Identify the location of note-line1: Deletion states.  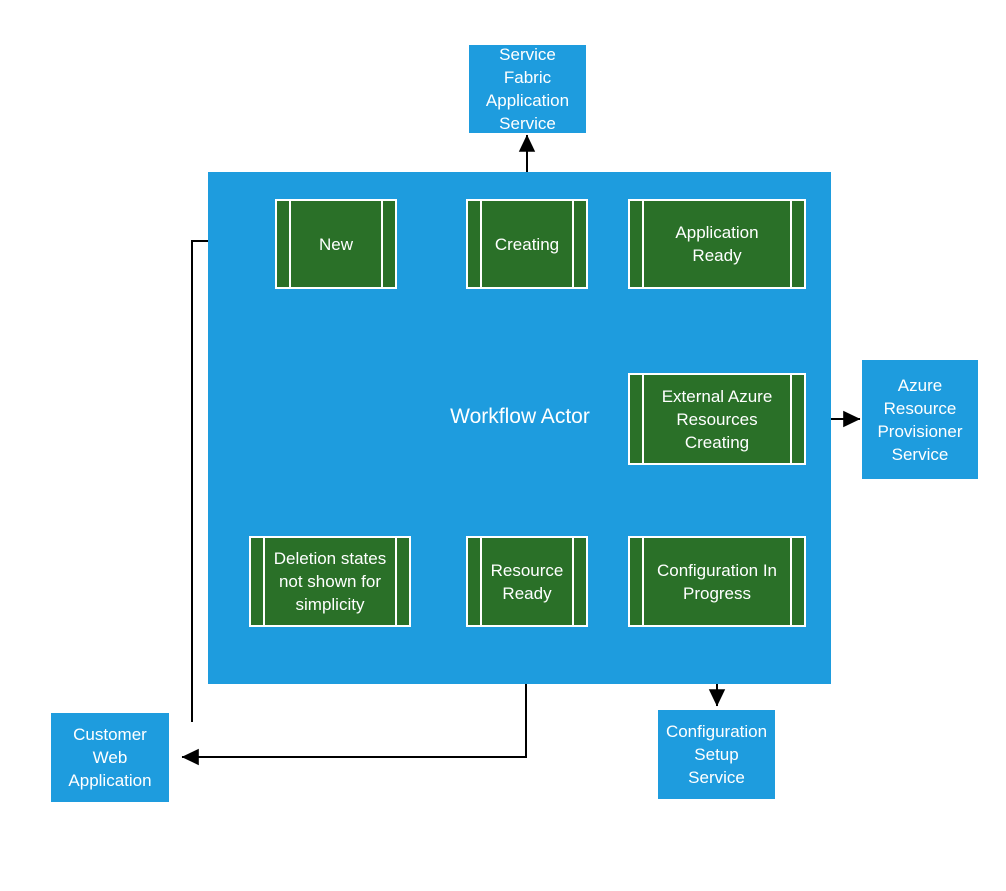
(330, 558).